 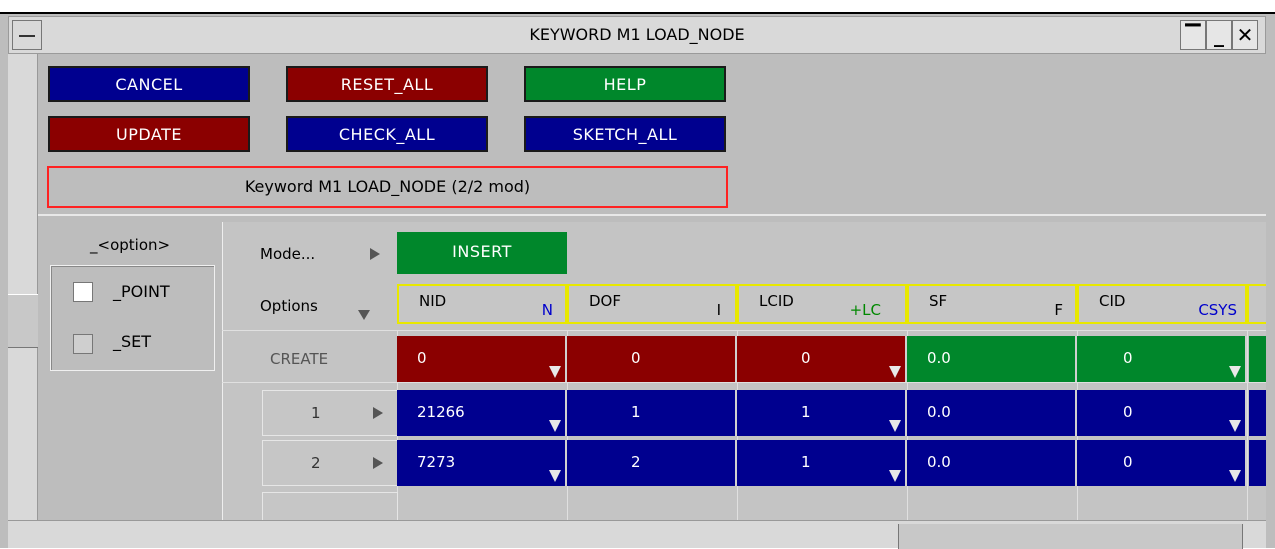 What do you see at coordinates (132, 341) in the screenshot?
I see `set-option-label: _SET` at bounding box center [132, 341].